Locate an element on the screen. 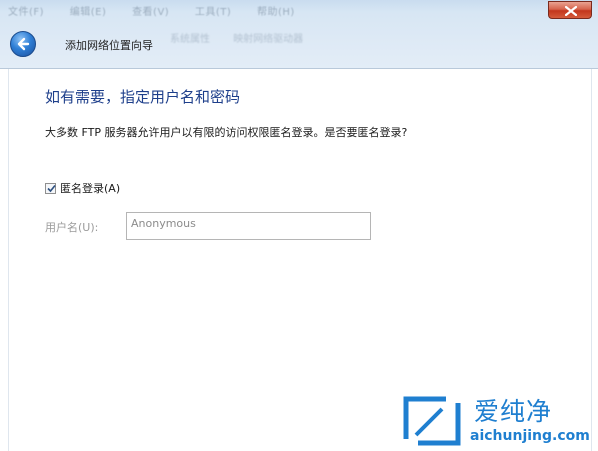  back-arrow-icon is located at coordinates (23, 44).